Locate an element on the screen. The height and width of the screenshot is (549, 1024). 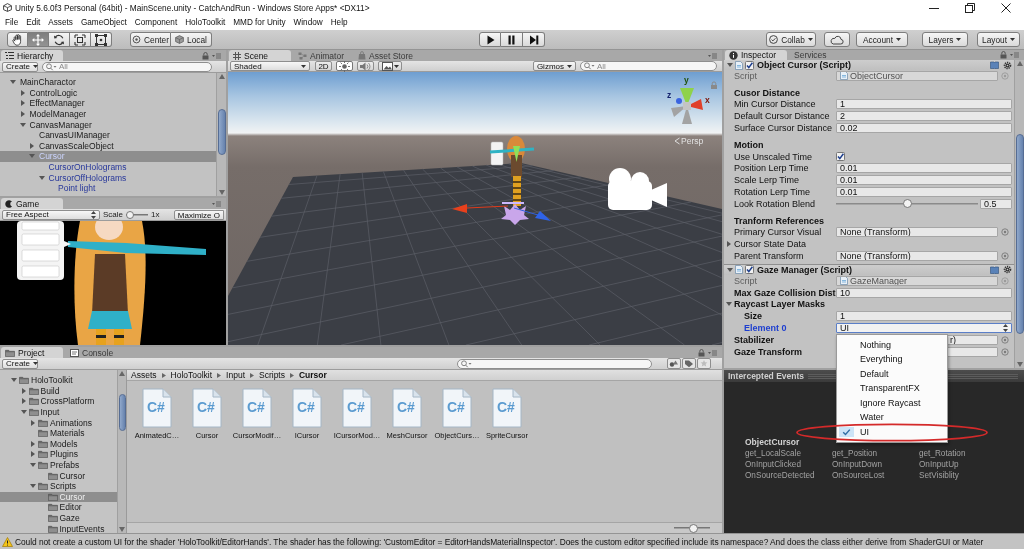
hierarchy-item: CanvasManager is located at coordinates (108, 124).